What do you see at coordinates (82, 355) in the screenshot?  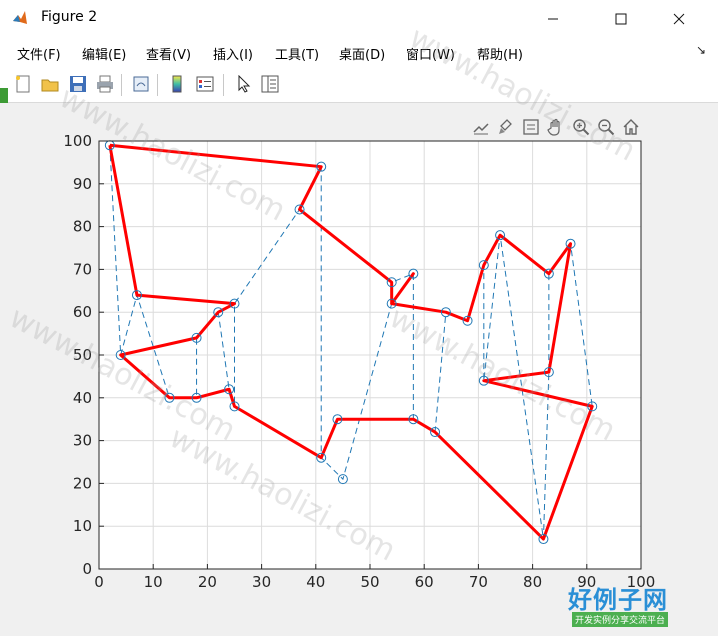 I see `y-tick-label: 50` at bounding box center [82, 355].